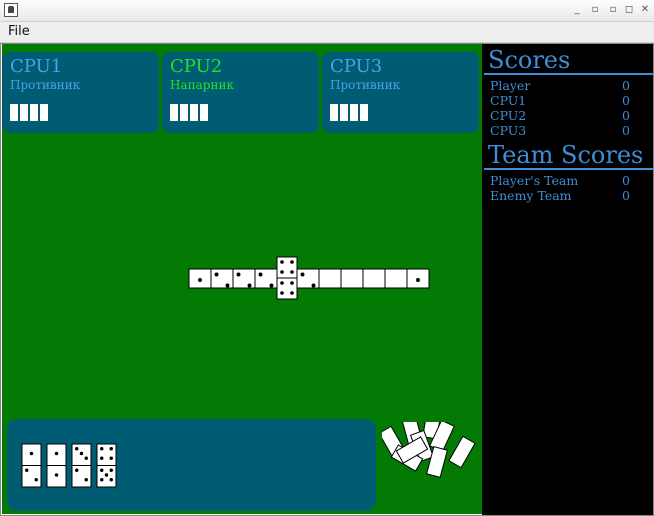  I want to click on scores-divider, so click(569, 74).